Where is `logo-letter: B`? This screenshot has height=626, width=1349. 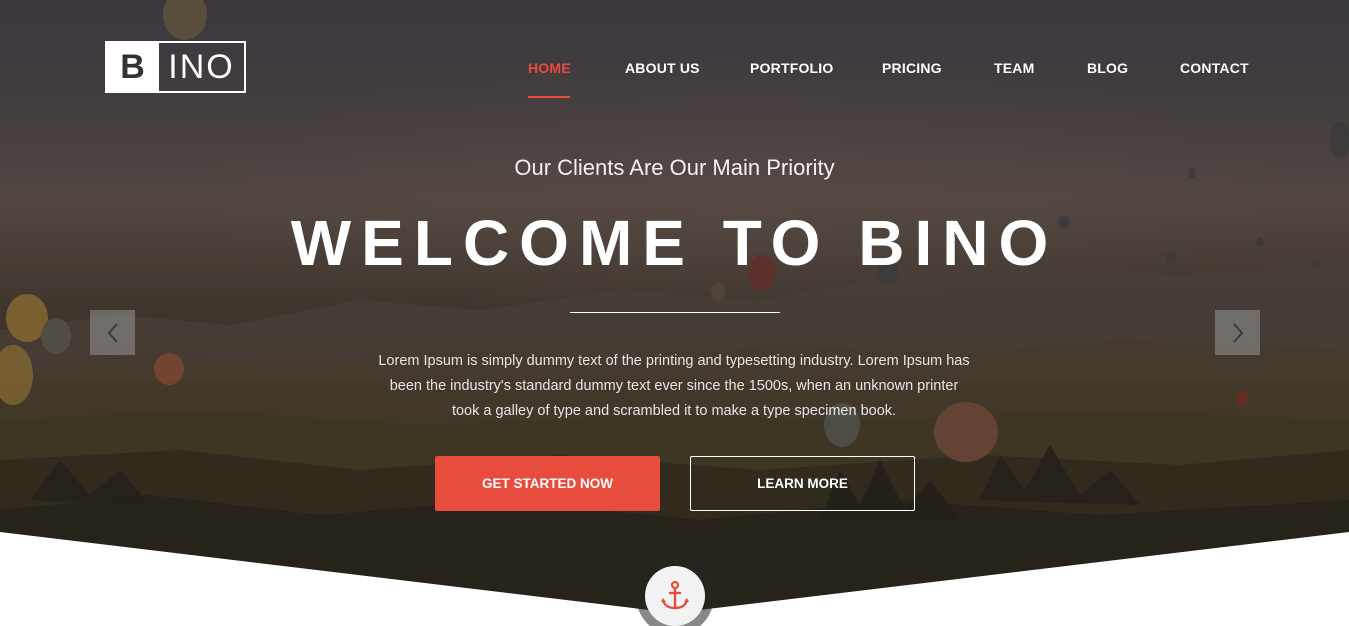
logo-letter: B is located at coordinates (133, 67).